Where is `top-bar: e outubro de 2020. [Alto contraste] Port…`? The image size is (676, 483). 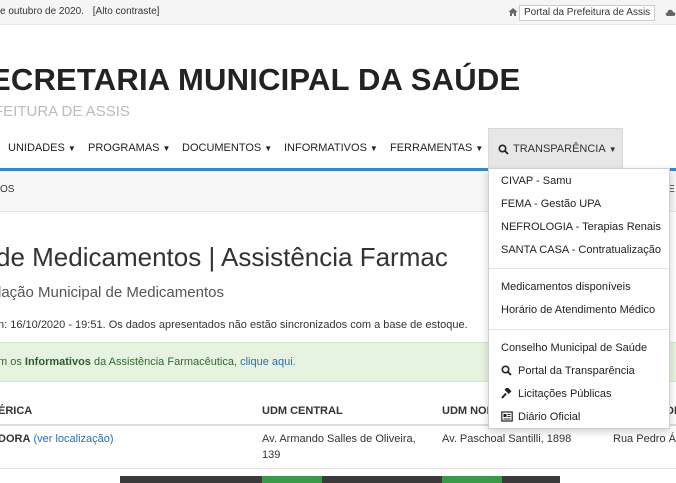 top-bar: e outubro de 2020. [Alto contraste] Port… is located at coordinates (338, 12).